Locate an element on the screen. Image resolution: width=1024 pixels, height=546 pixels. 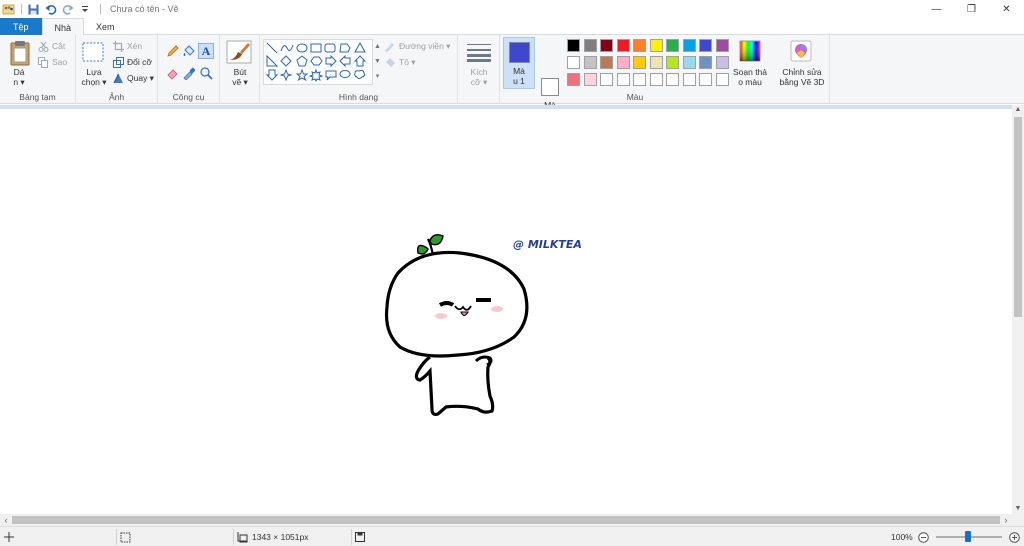
vertical-scrollbar: ▲ ▼ is located at coordinates (1018, 309).